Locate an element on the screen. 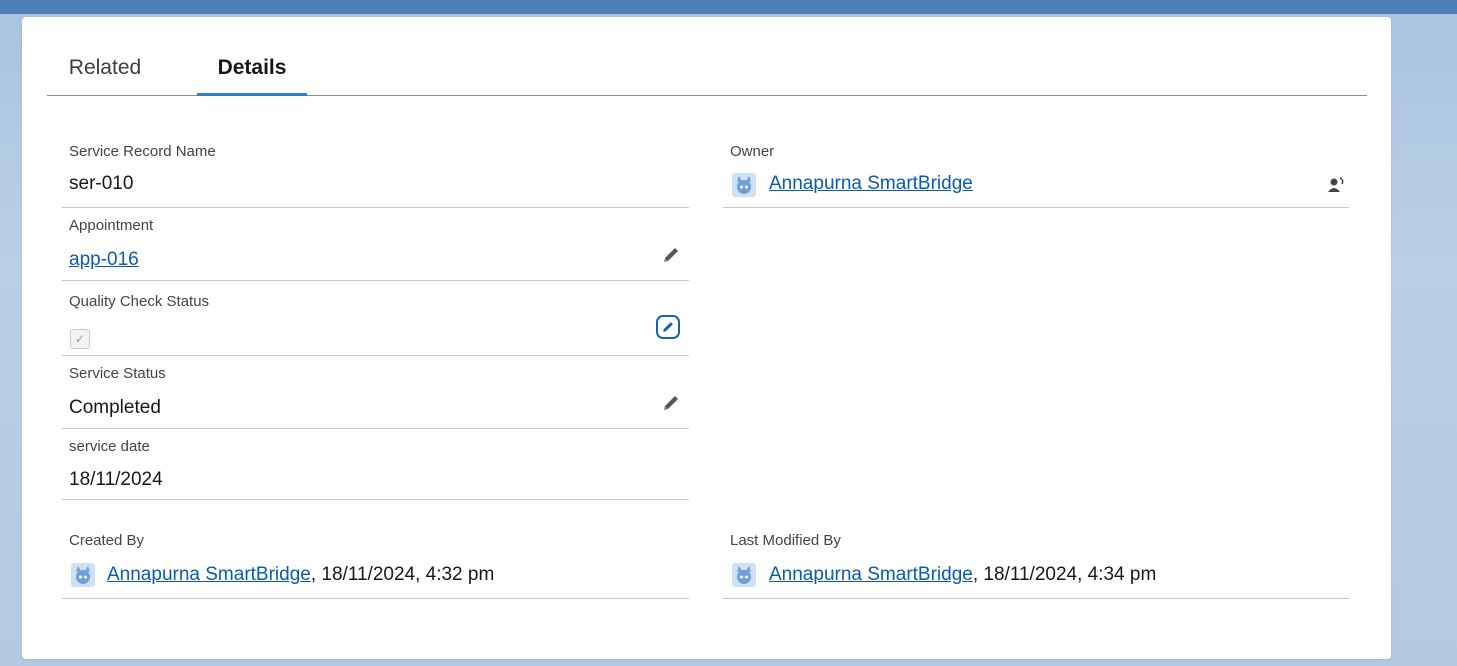 This screenshot has width=1457, height=666. quality-check-checkbox: ✓ is located at coordinates (80, 339).